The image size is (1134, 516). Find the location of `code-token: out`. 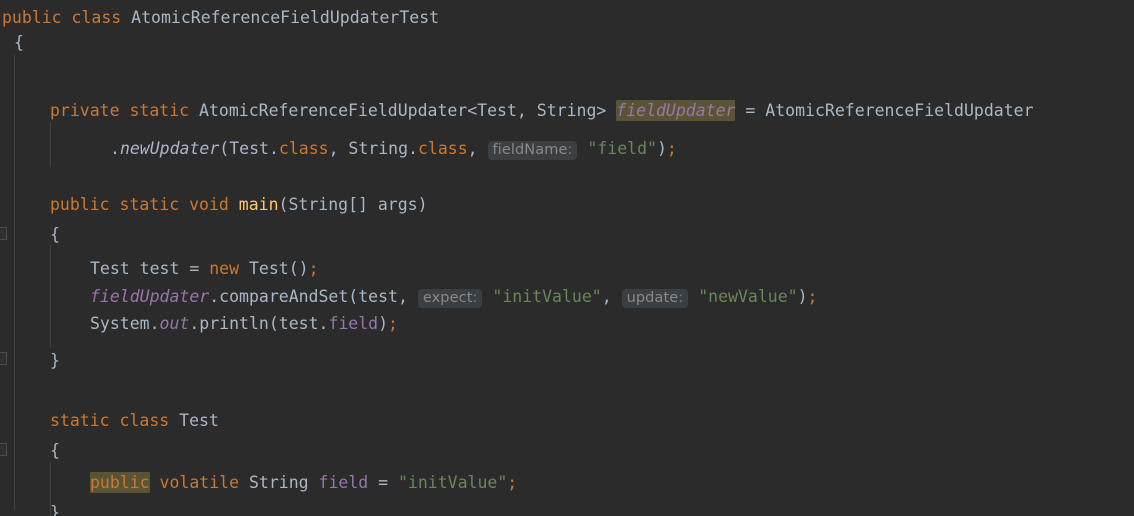

code-token: out is located at coordinates (174, 323).